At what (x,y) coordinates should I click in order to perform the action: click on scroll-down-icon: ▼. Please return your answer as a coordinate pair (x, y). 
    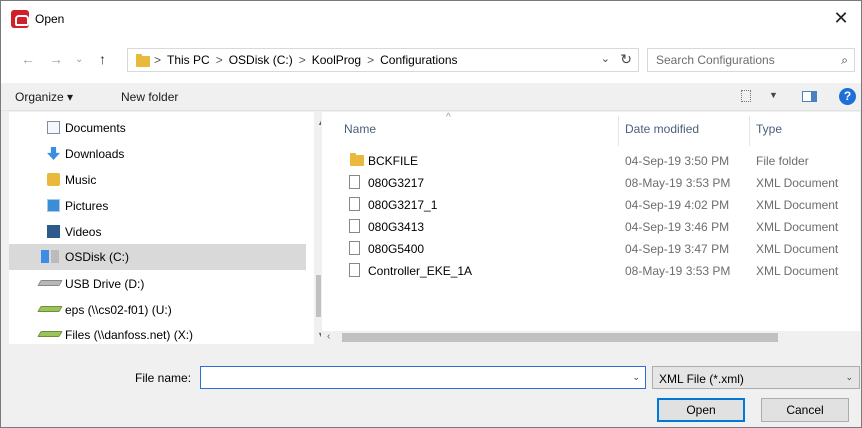
    Looking at the image, I should click on (319, 335).